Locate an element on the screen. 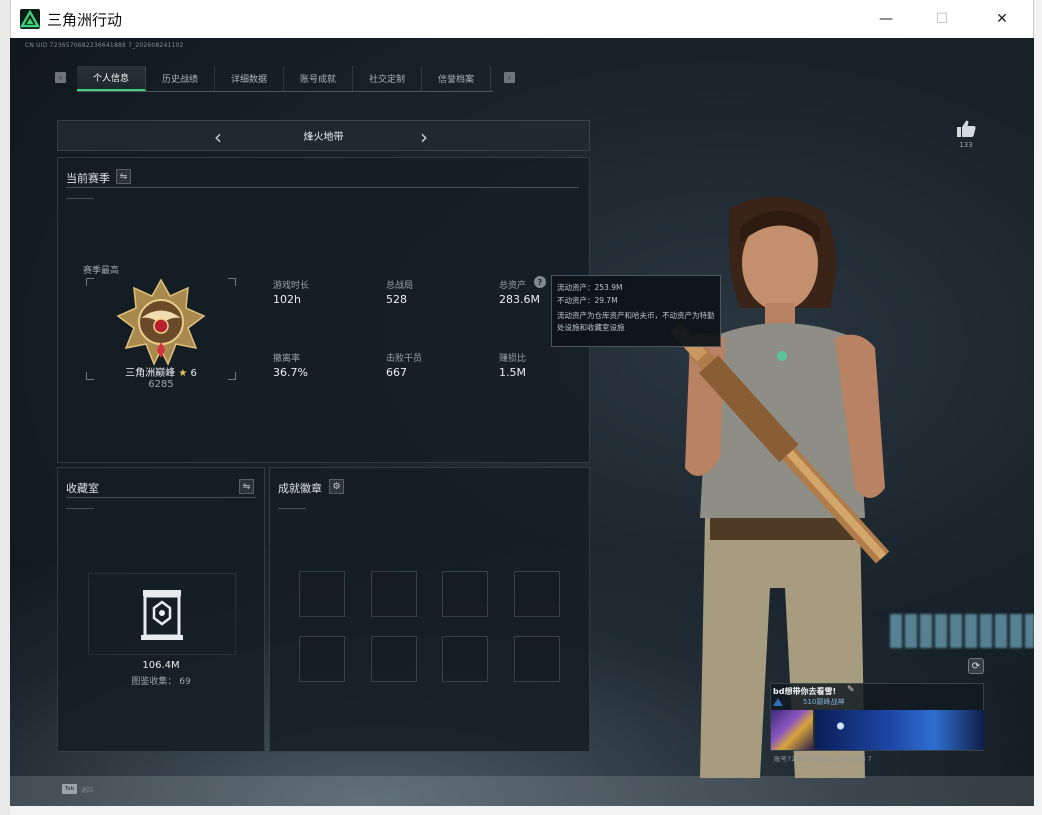 The width and height of the screenshot is (1042, 815). tabs-next-button: › is located at coordinates (509, 77).